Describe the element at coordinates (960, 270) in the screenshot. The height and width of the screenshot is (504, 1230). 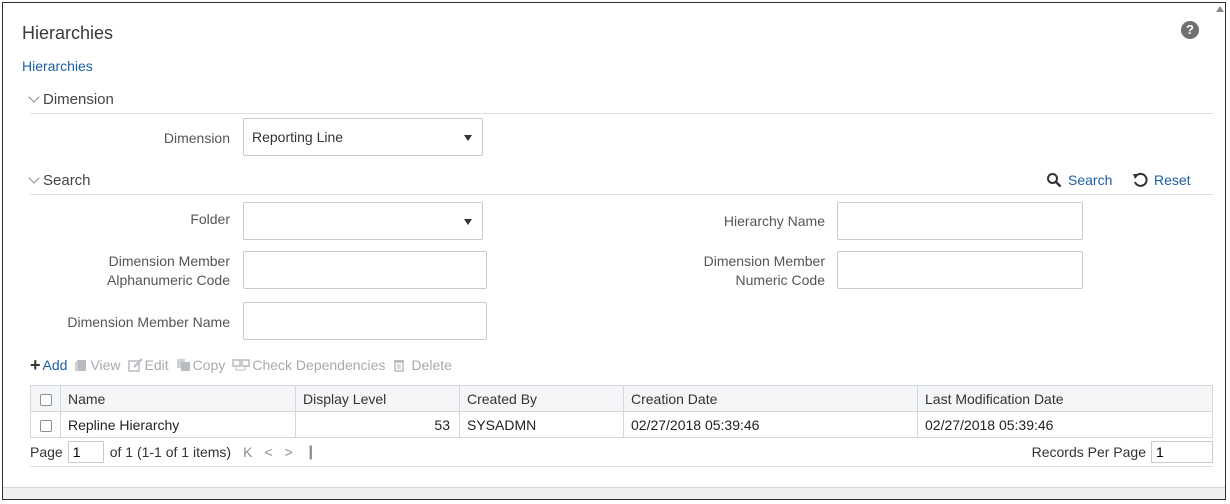
I see `numeric-code-input` at that location.